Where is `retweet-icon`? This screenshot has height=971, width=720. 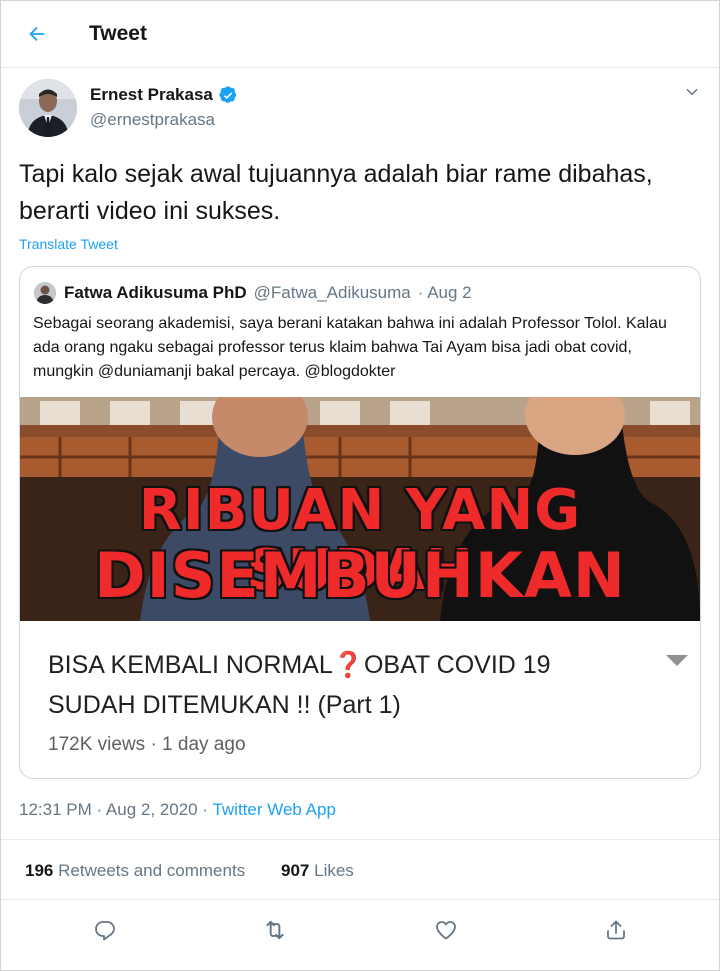 retweet-icon is located at coordinates (275, 930).